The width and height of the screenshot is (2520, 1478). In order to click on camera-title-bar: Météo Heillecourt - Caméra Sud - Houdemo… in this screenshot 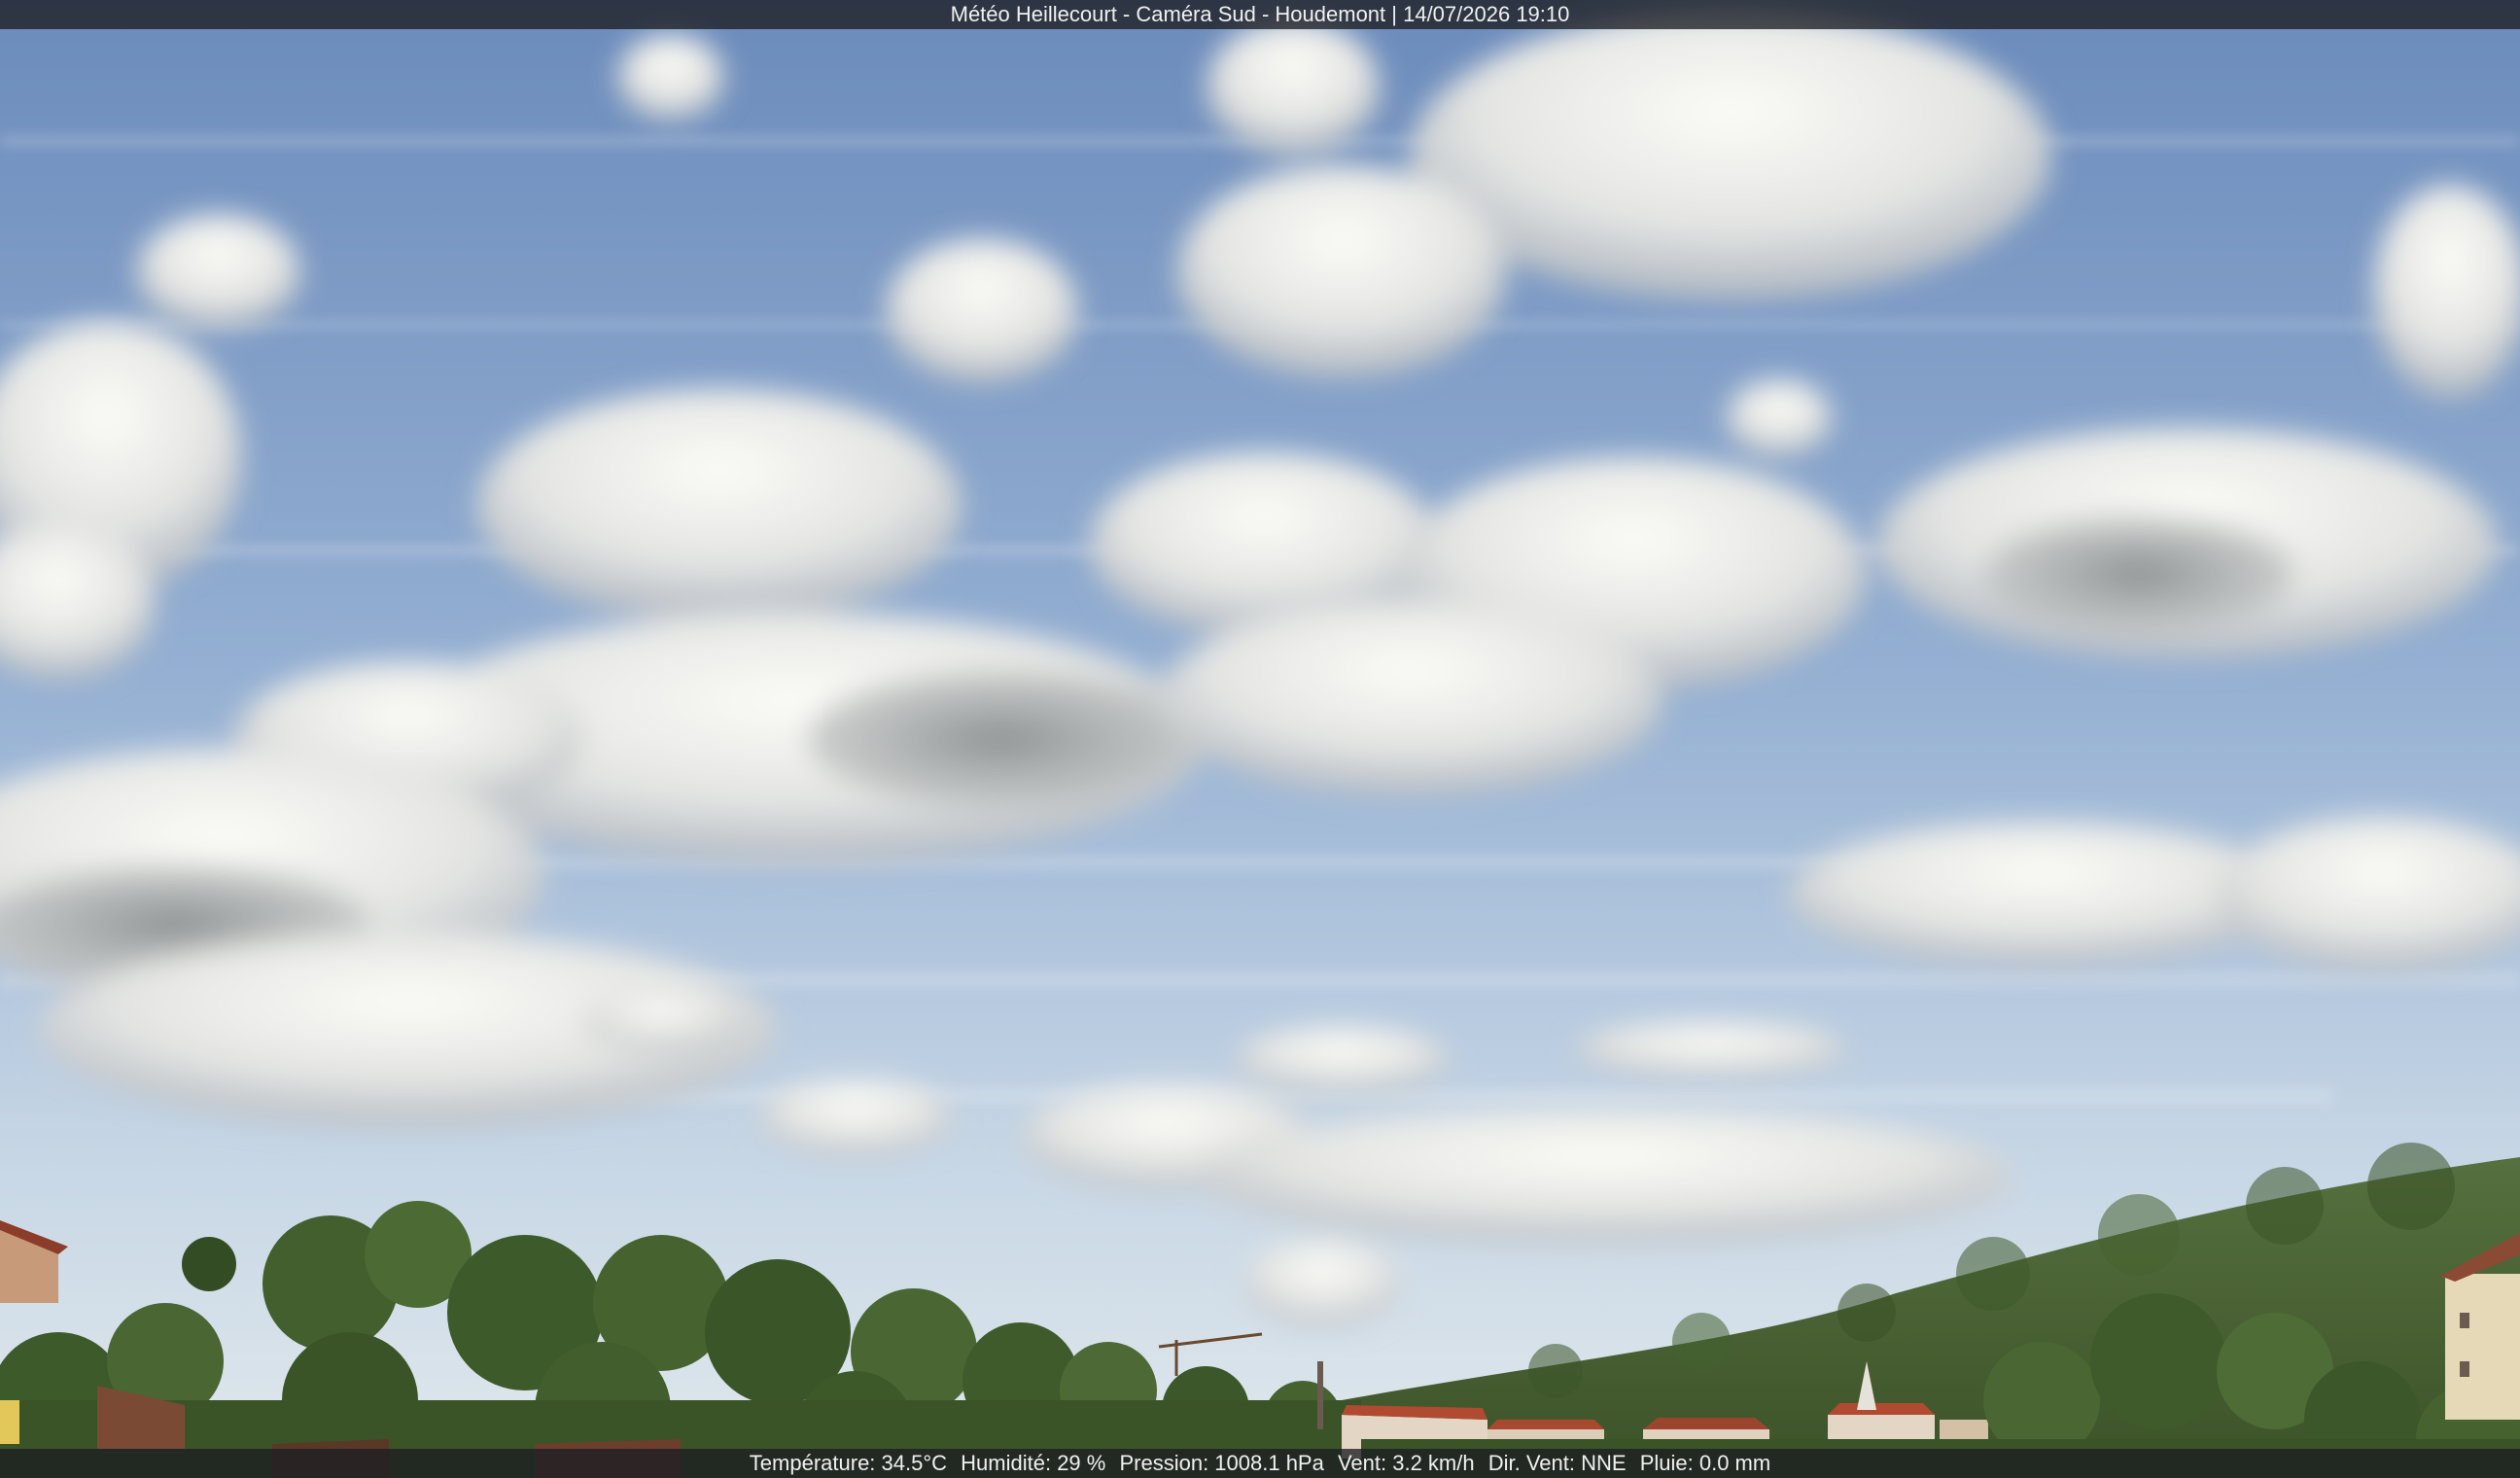, I will do `click(1260, 14)`.